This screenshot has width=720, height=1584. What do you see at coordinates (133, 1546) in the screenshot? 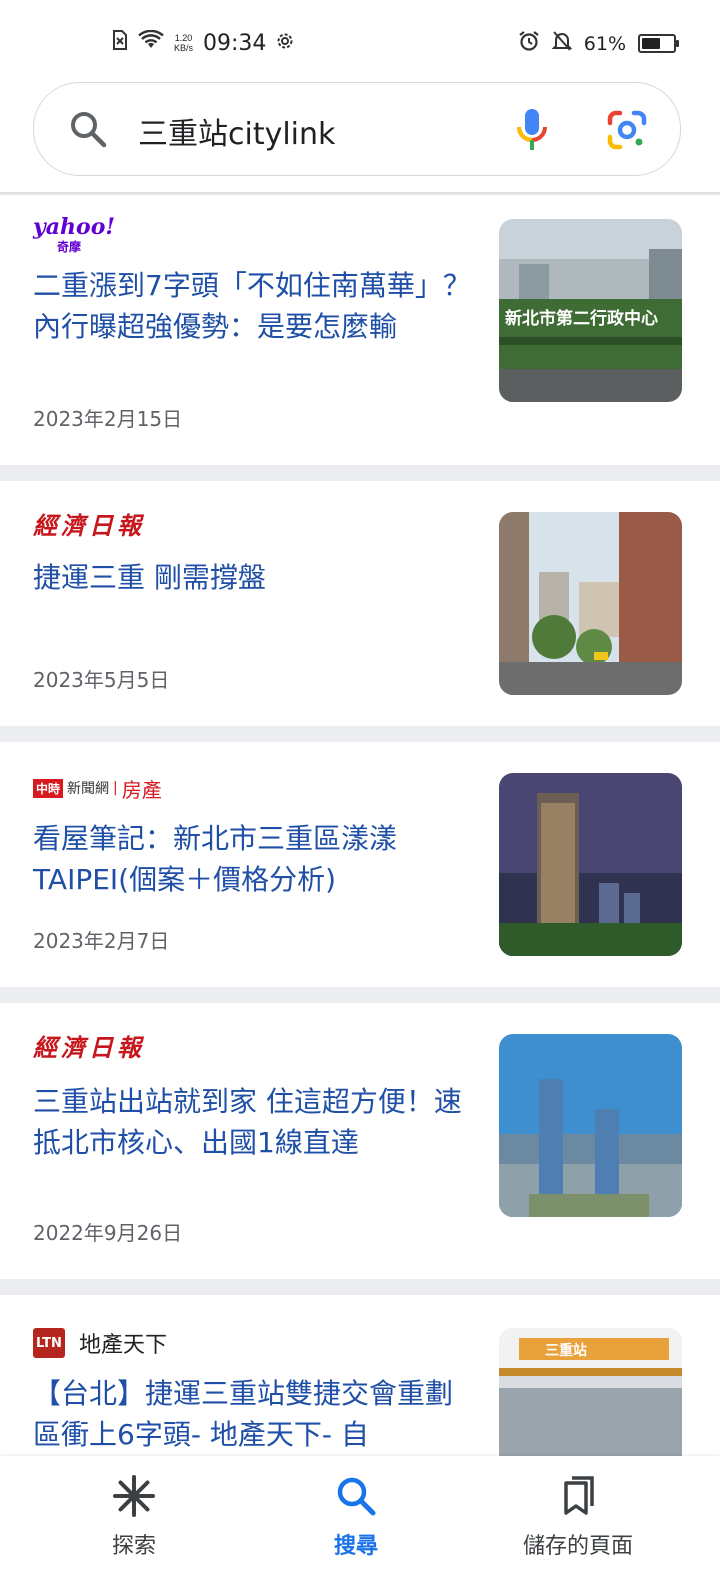
I see `nav-label: 探索` at bounding box center [133, 1546].